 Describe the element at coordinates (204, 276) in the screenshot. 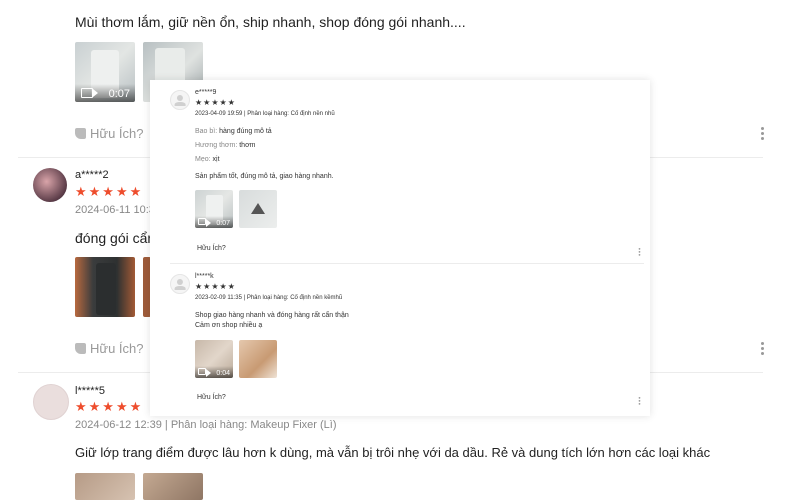

I see `reviewer-name: l*****k` at that location.